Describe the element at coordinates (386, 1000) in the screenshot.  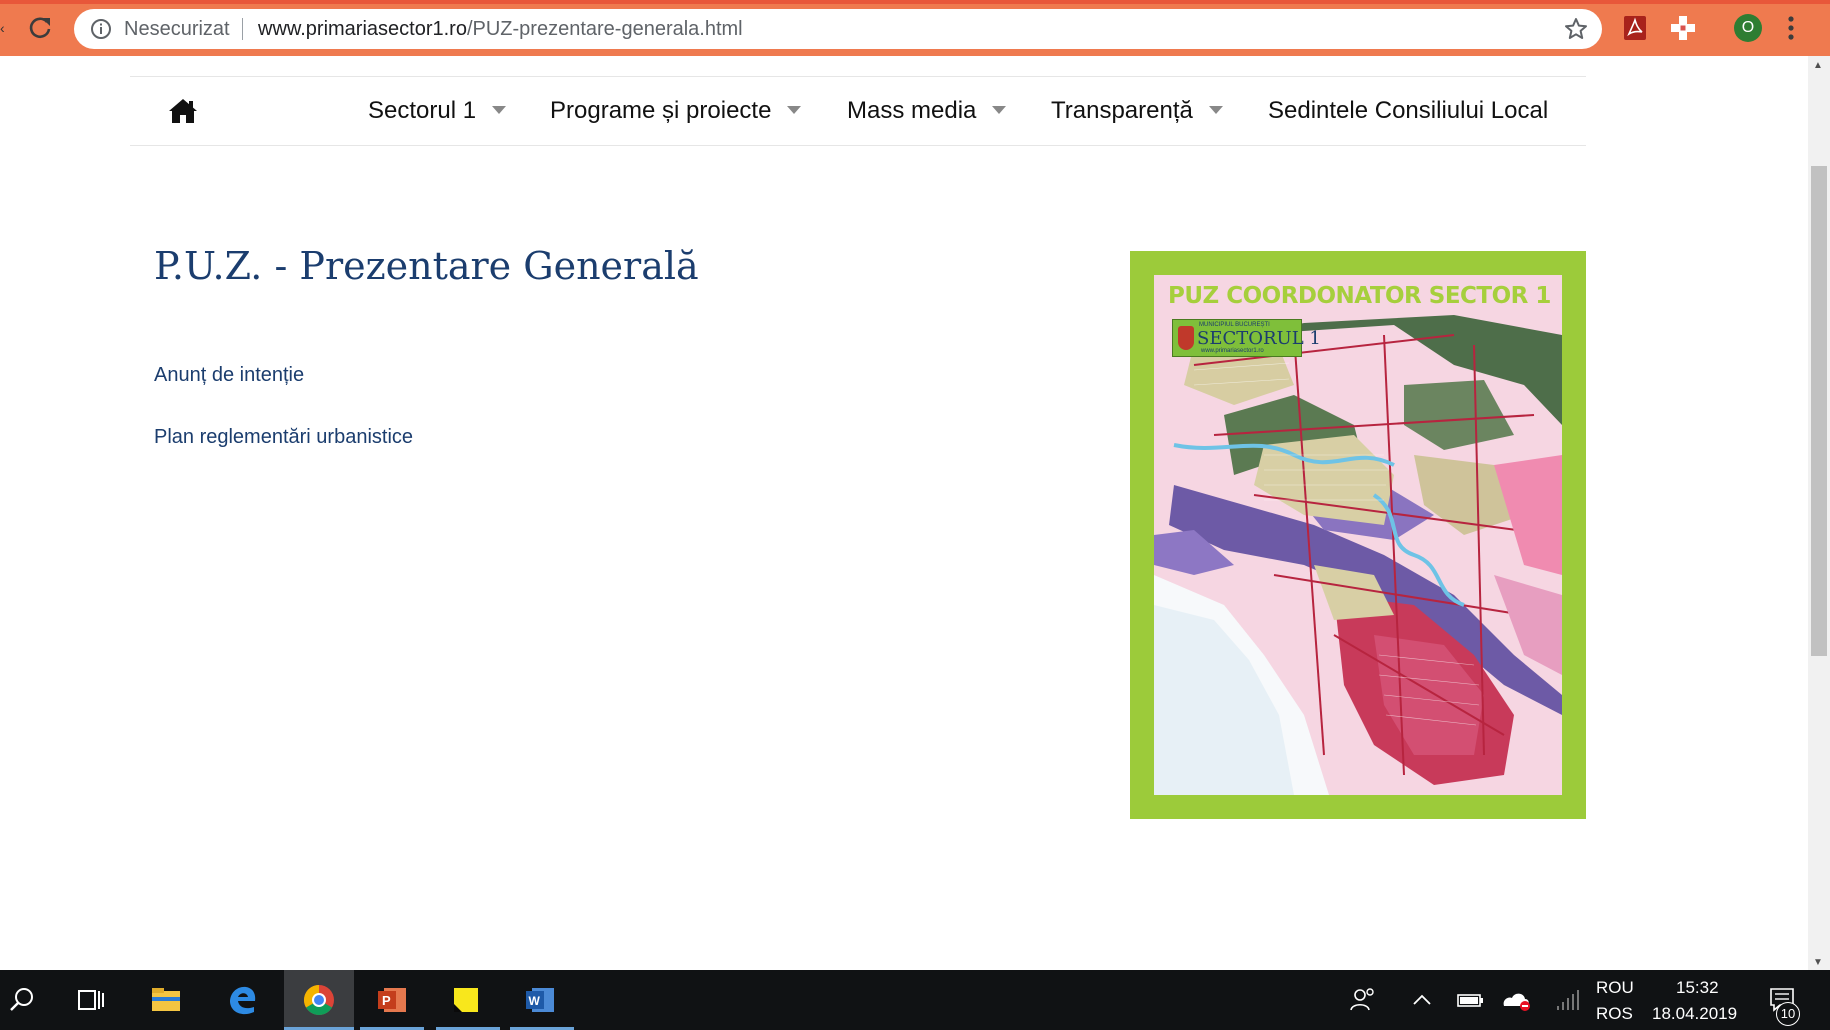
I see `svg-text: P` at that location.